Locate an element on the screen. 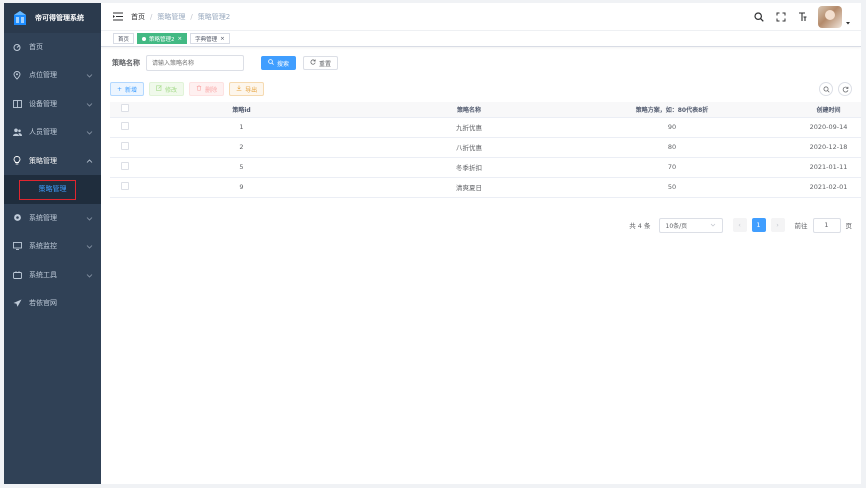 Image resolution: width=866 pixels, height=488 pixels. select-all-cell is located at coordinates (124, 110).